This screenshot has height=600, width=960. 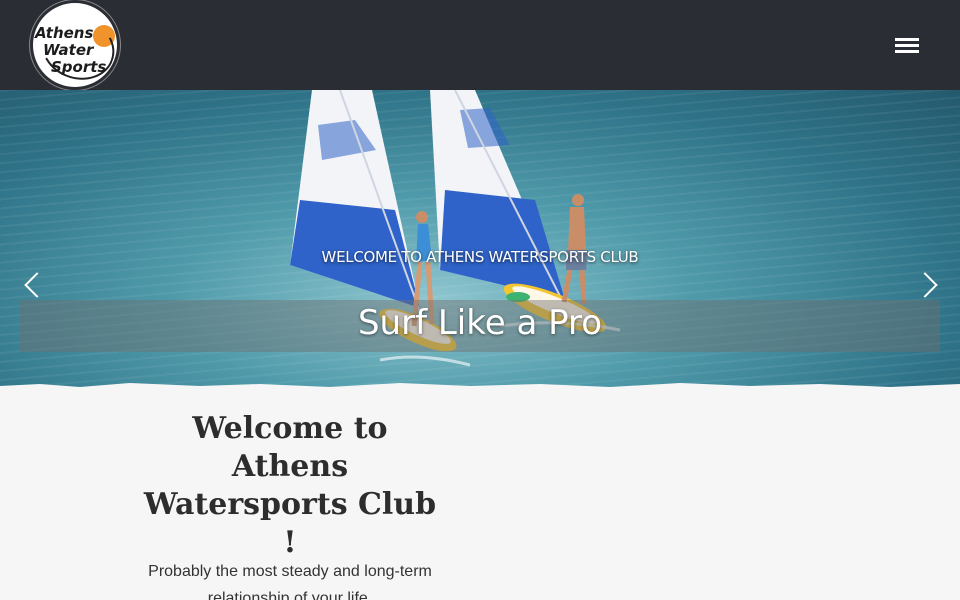 I want to click on chevron-right-icon, so click(x=928, y=285).